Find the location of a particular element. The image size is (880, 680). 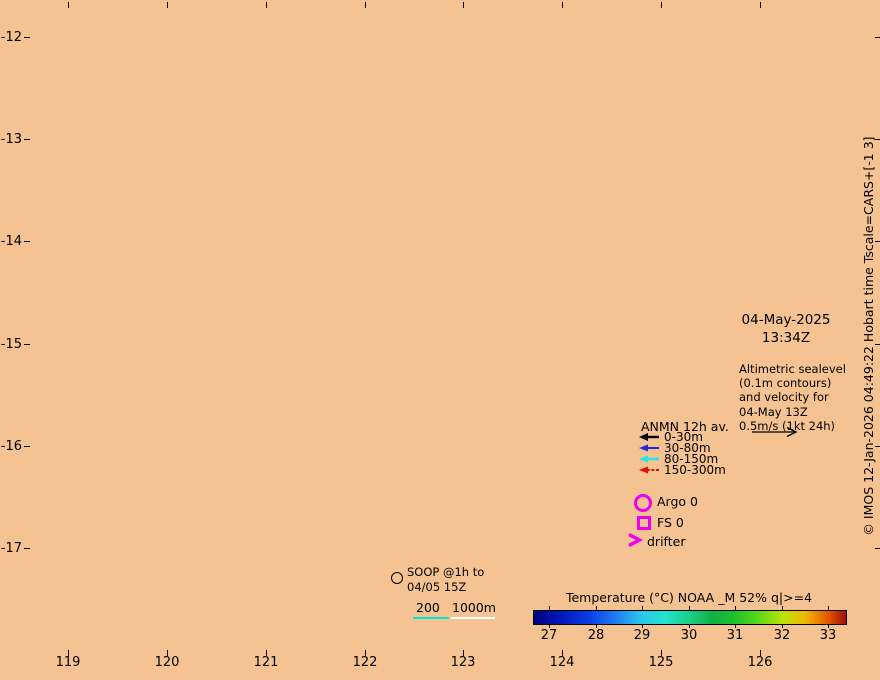

colorbar-tick-label: 28 is located at coordinates (596, 635).